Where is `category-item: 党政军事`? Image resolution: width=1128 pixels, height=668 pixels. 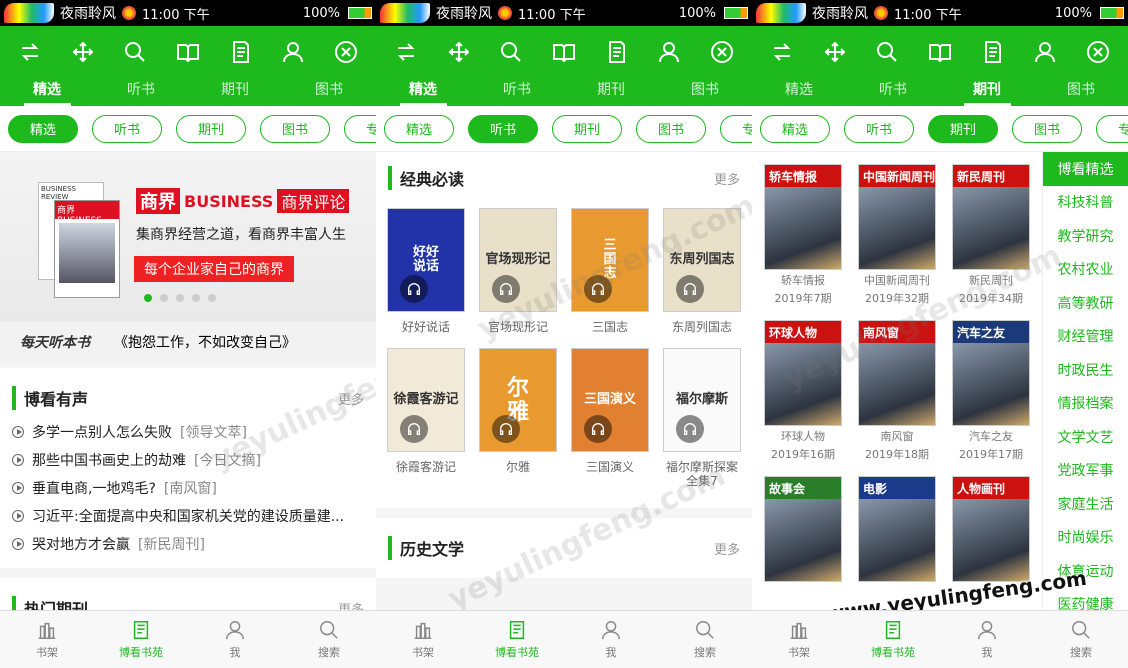 category-item: 党政军事 is located at coordinates (1085, 471).